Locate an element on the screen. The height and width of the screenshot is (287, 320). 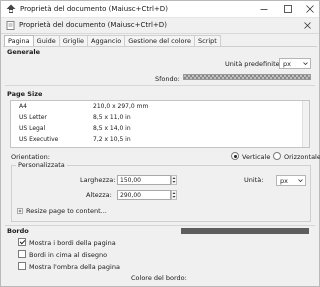
border-color-label: Colore del bordo: is located at coordinates (159, 278).